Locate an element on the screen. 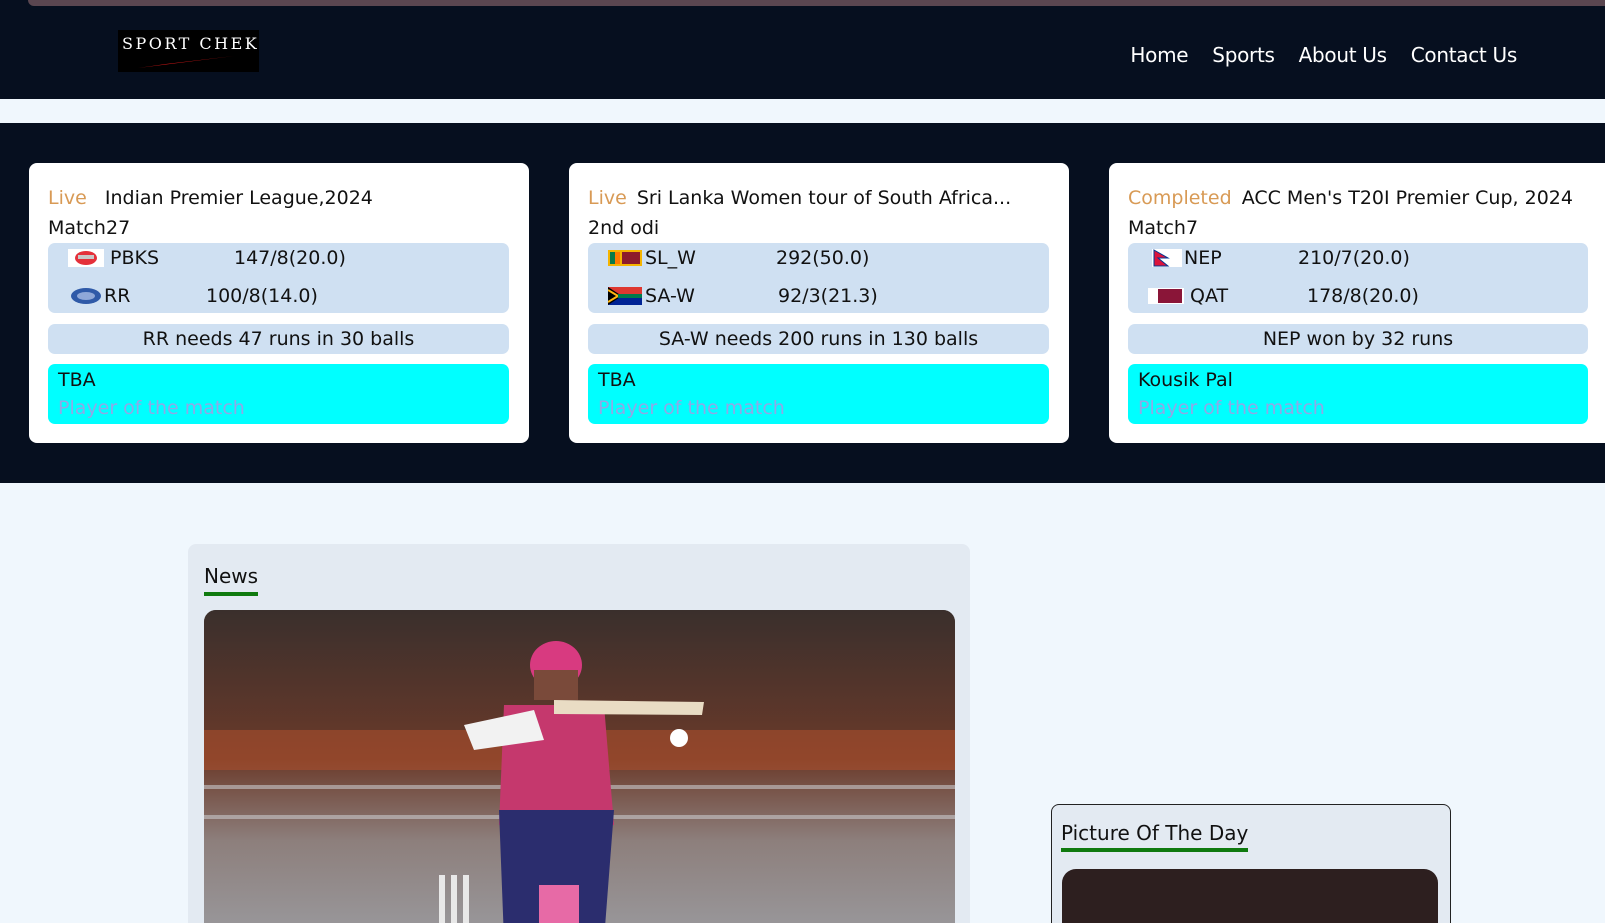  logo-swoosh-icon is located at coordinates (186, 62).